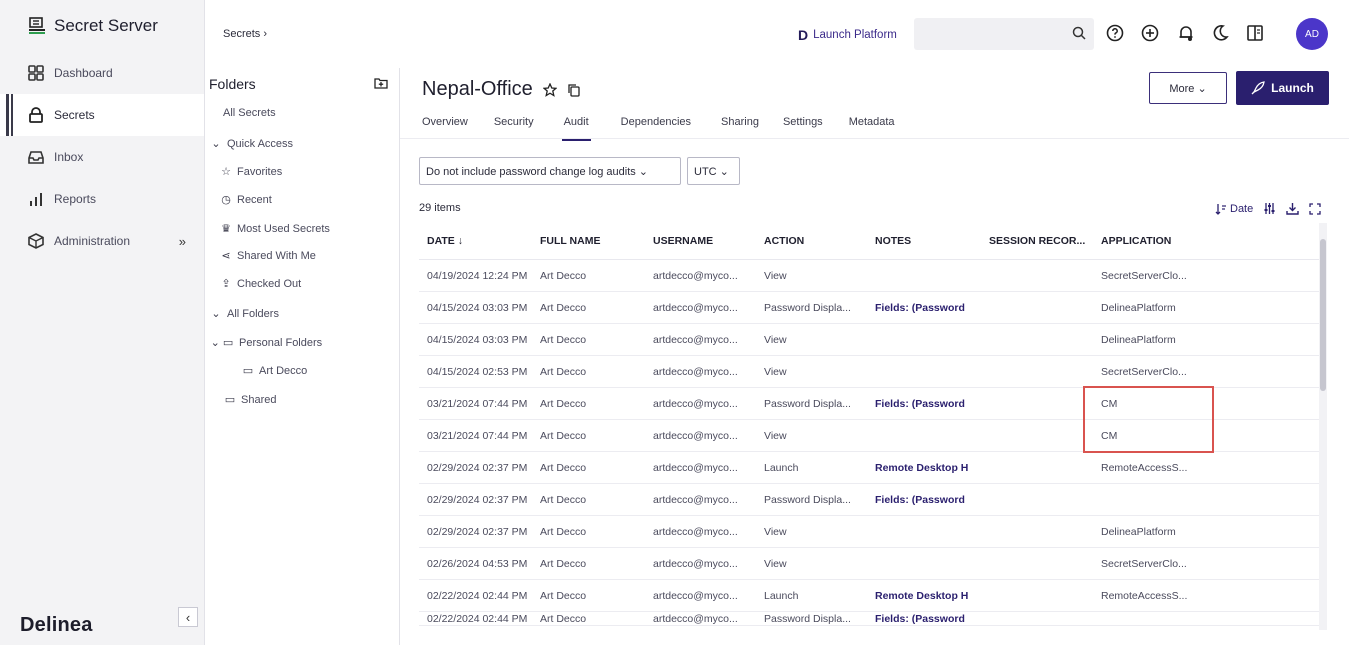 The image size is (1349, 645). What do you see at coordinates (254, 199) in the screenshot?
I see `folder-label: Recent` at bounding box center [254, 199].